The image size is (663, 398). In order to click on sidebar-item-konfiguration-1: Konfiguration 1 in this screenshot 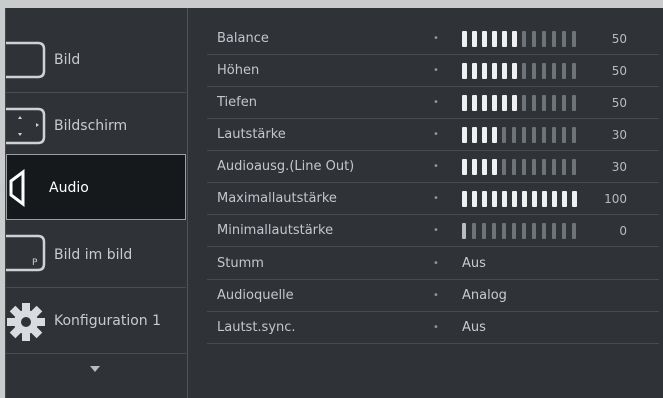, I will do `click(96, 321)`.